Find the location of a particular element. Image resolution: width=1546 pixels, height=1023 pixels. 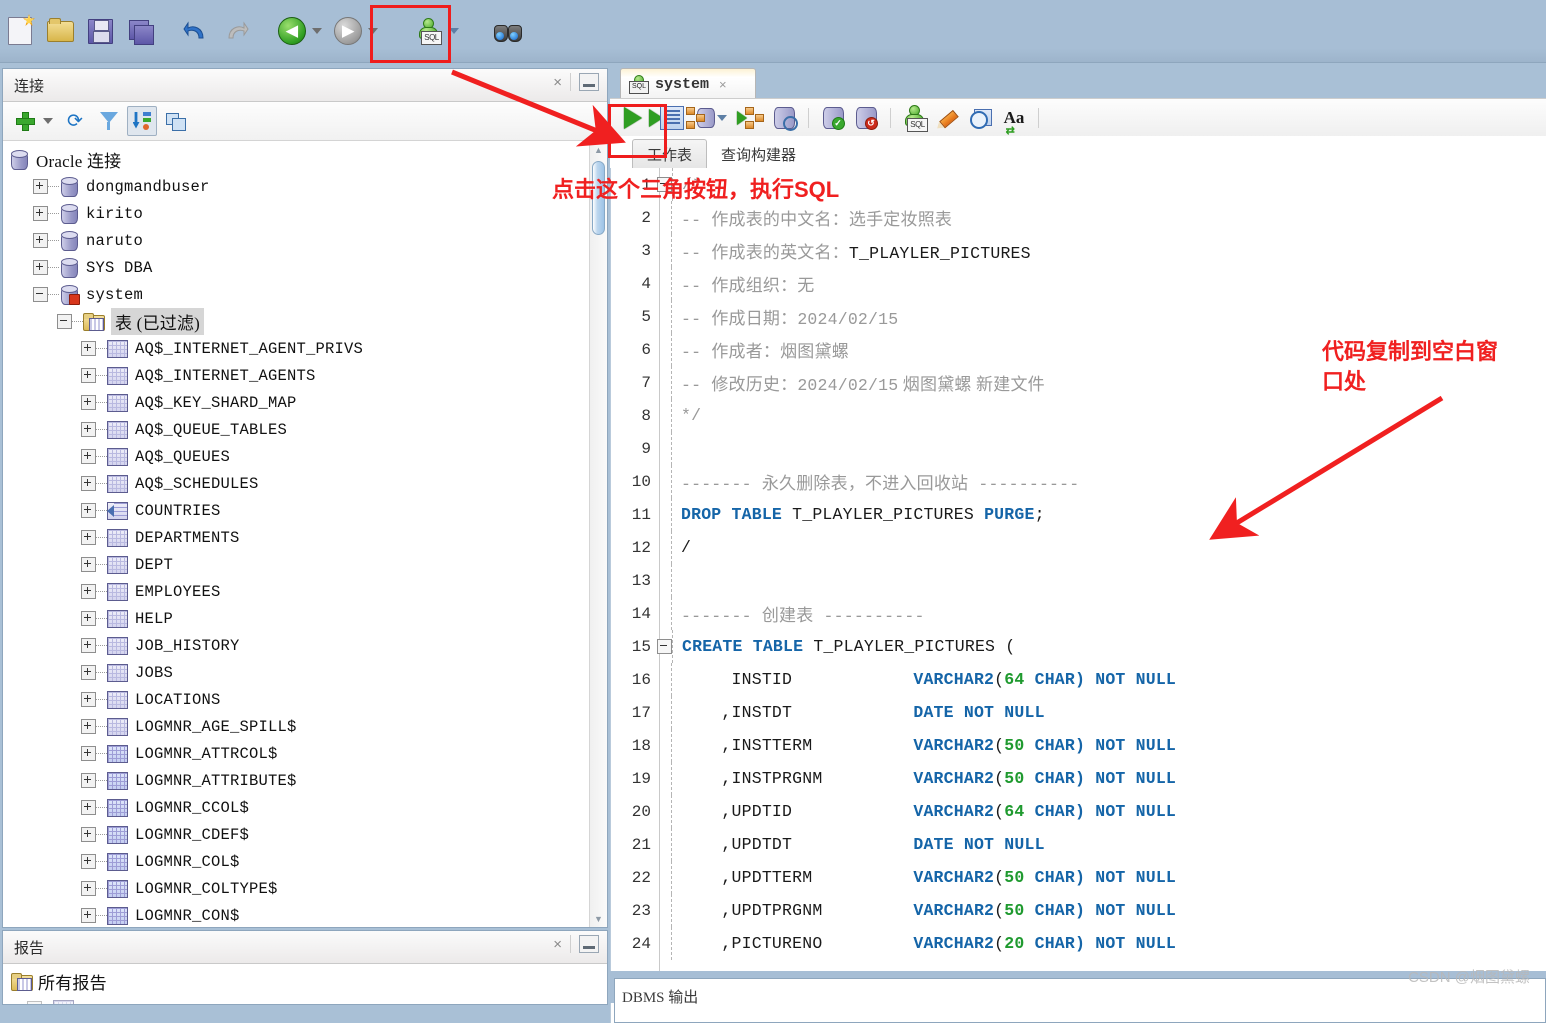

tree-item-logmnr-coltype: LOGMNR_COLTYPE$ is located at coordinates (305, 888).